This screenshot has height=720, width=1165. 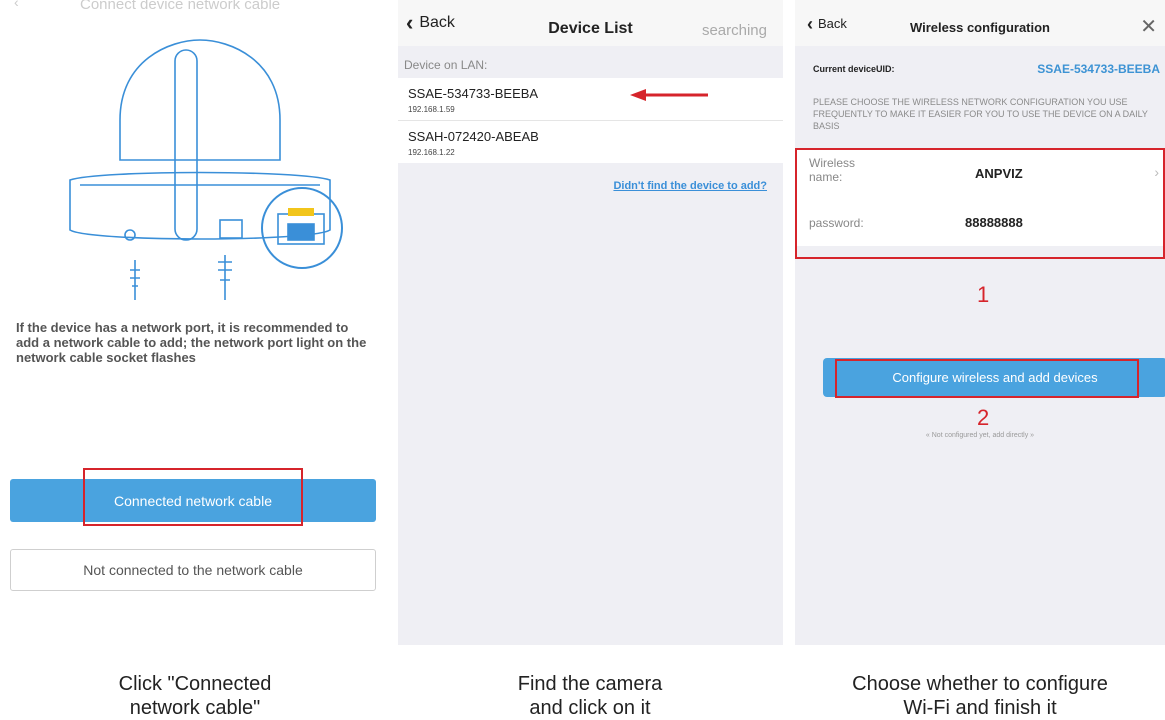 I want to click on caption-step-2: Find the camera and click on it, so click(x=590, y=696).